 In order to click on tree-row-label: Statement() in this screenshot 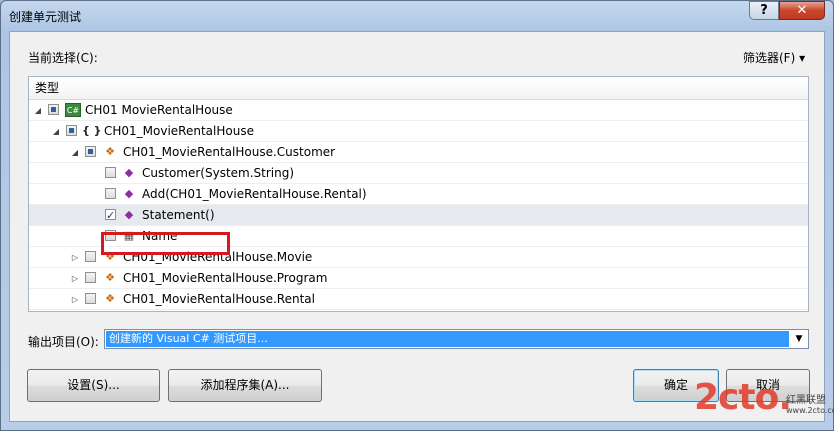, I will do `click(178, 215)`.